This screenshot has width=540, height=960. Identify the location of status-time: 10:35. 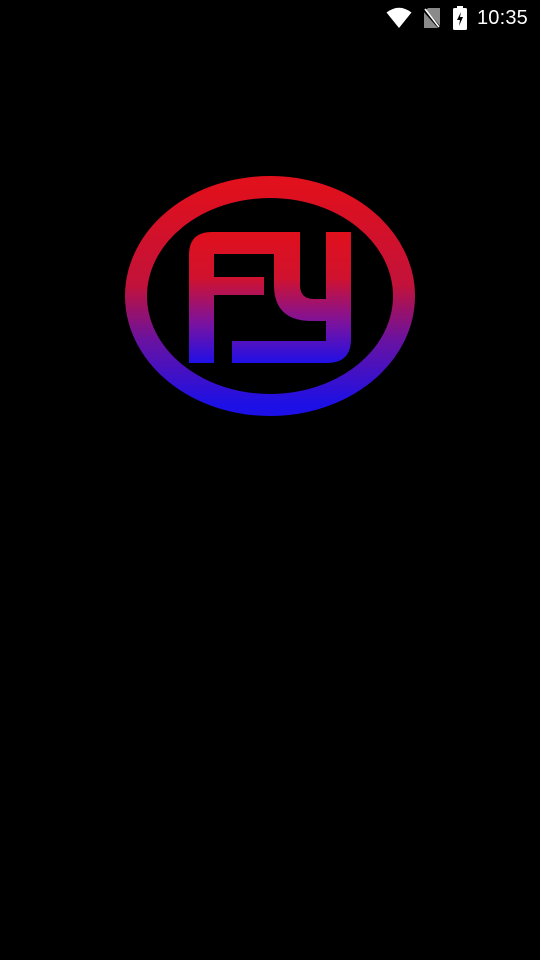
(502, 18).